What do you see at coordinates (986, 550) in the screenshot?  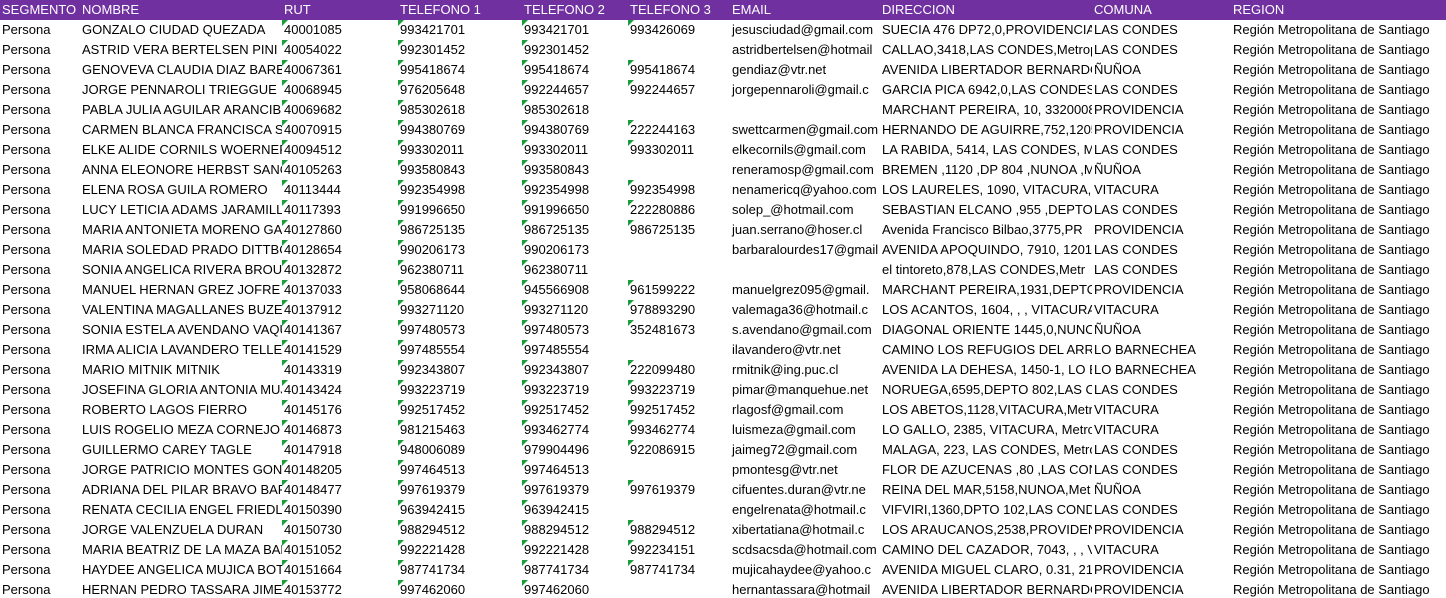 I see `cell-direccion: CAMINO DEL CAZADOR, 7043, , , V` at bounding box center [986, 550].